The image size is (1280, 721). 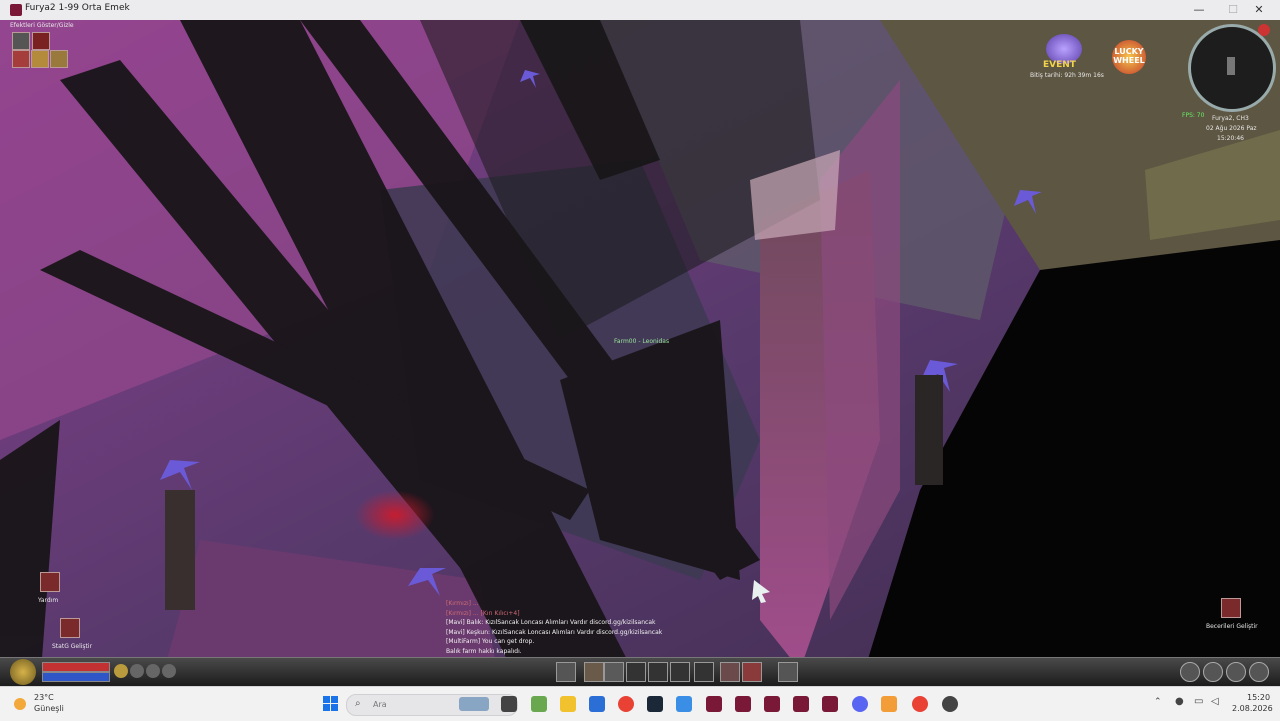 I want to click on lucky-wheel-label: LUCKY WHEEL, so click(x=1129, y=56).